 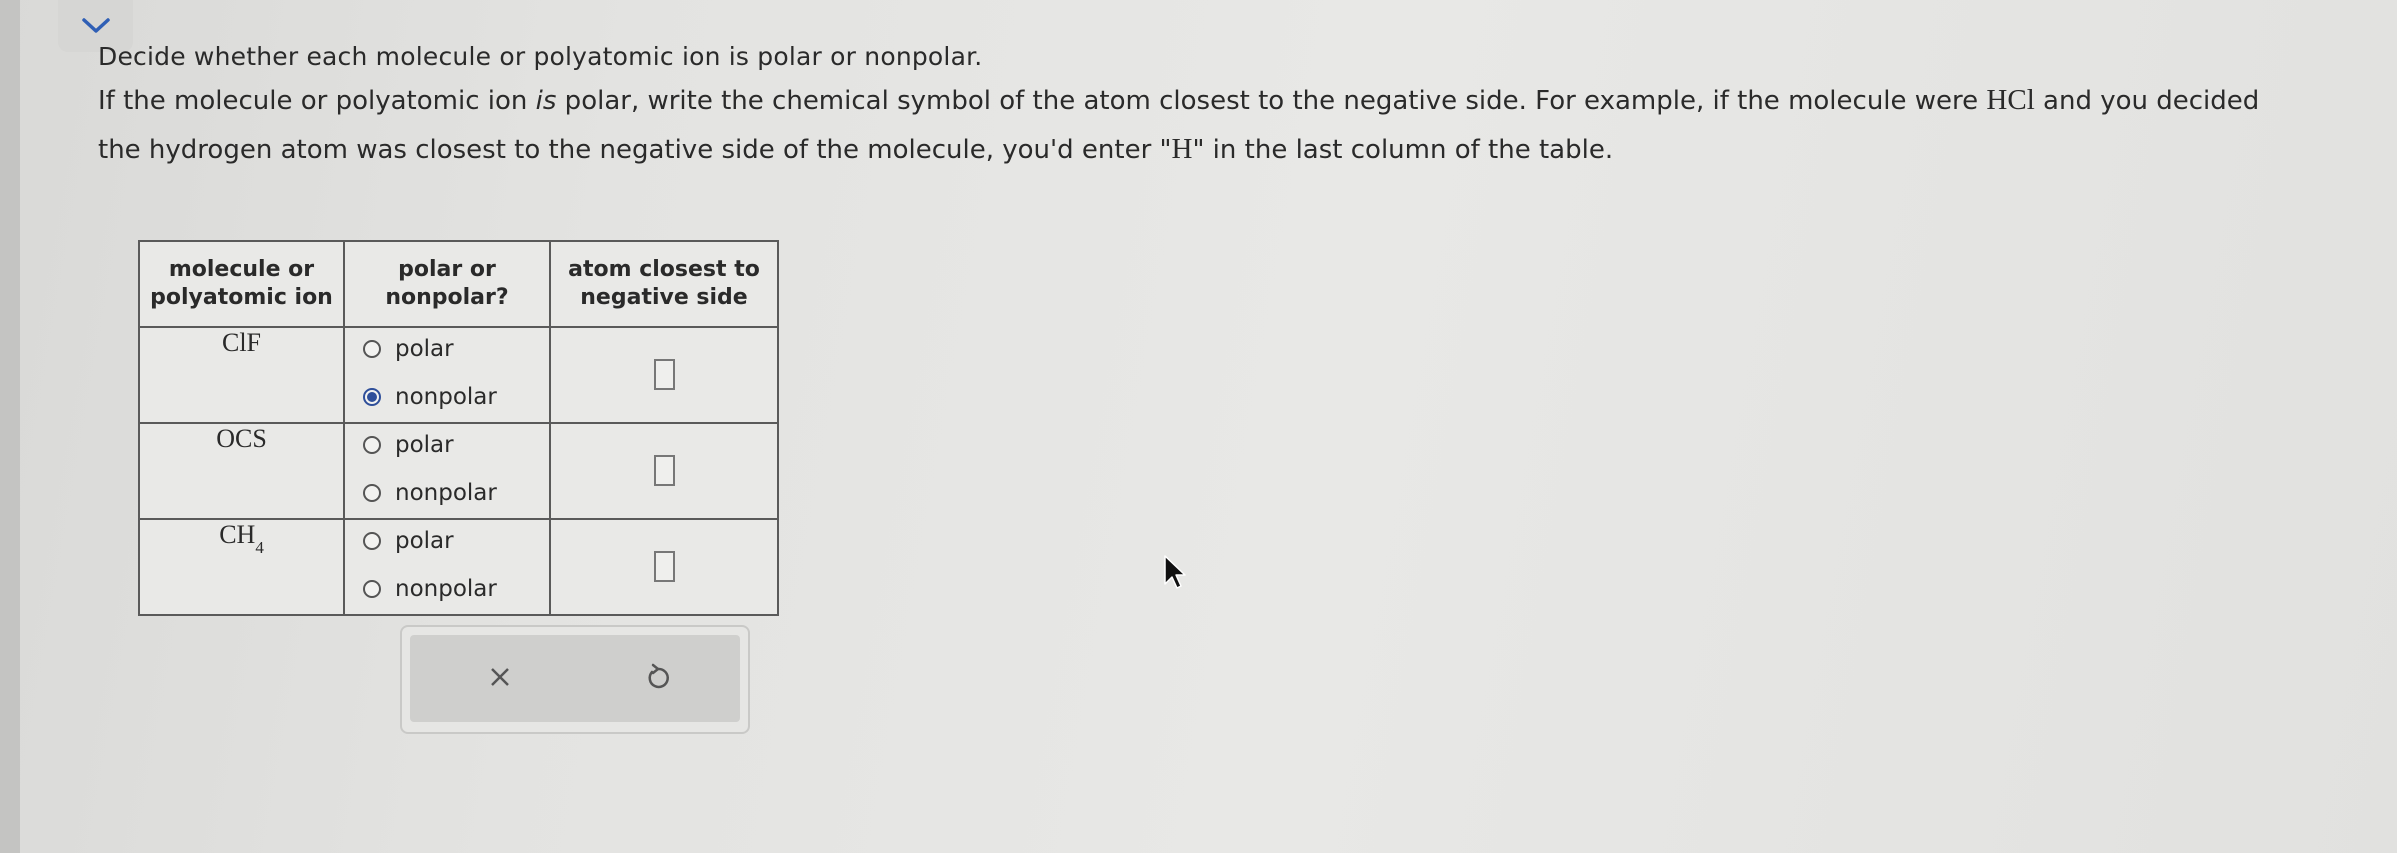 What do you see at coordinates (259, 548) in the screenshot?
I see `formula-subscript: 4` at bounding box center [259, 548].